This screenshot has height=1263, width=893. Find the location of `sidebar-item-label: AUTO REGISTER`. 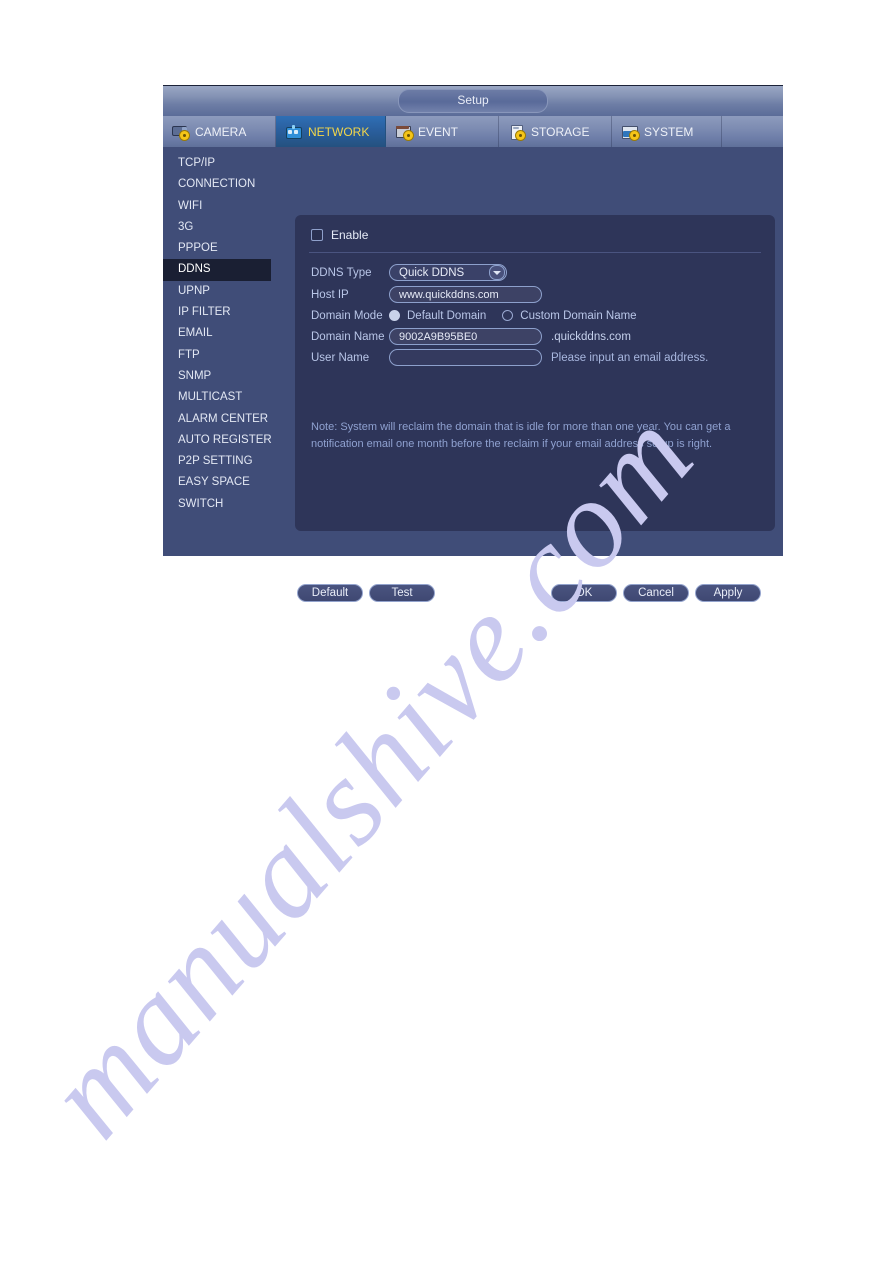

sidebar-item-label: AUTO REGISTER is located at coordinates (225, 439).